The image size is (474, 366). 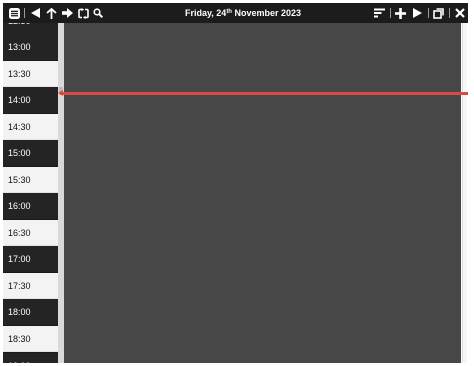 I want to click on sort-button, so click(x=379, y=13).